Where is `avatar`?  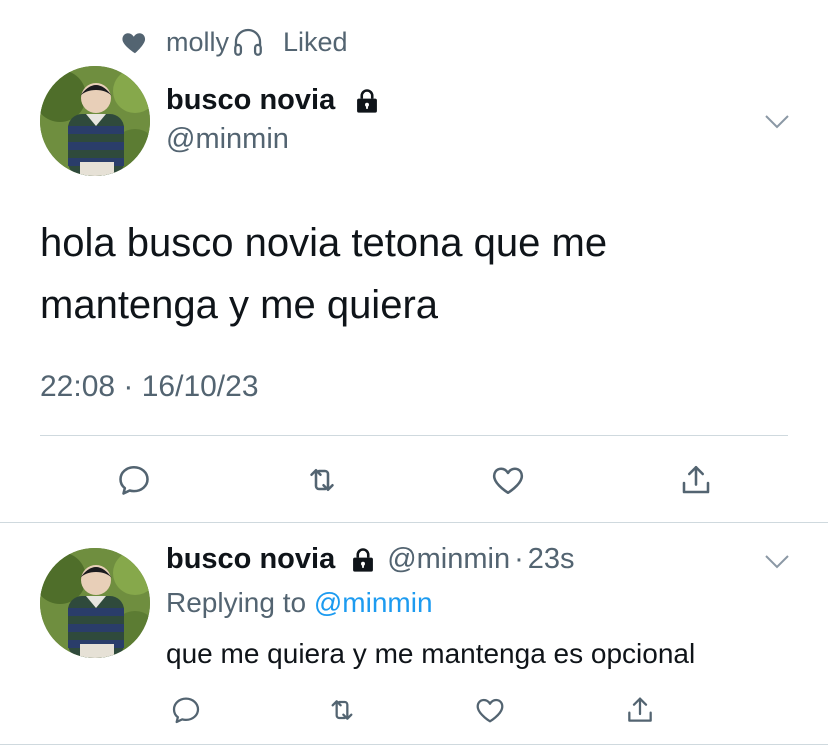
avatar is located at coordinates (95, 121).